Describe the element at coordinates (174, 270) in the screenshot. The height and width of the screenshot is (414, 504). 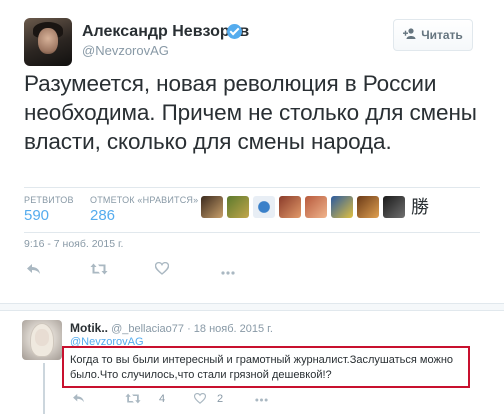
I see `tweet-actions` at that location.